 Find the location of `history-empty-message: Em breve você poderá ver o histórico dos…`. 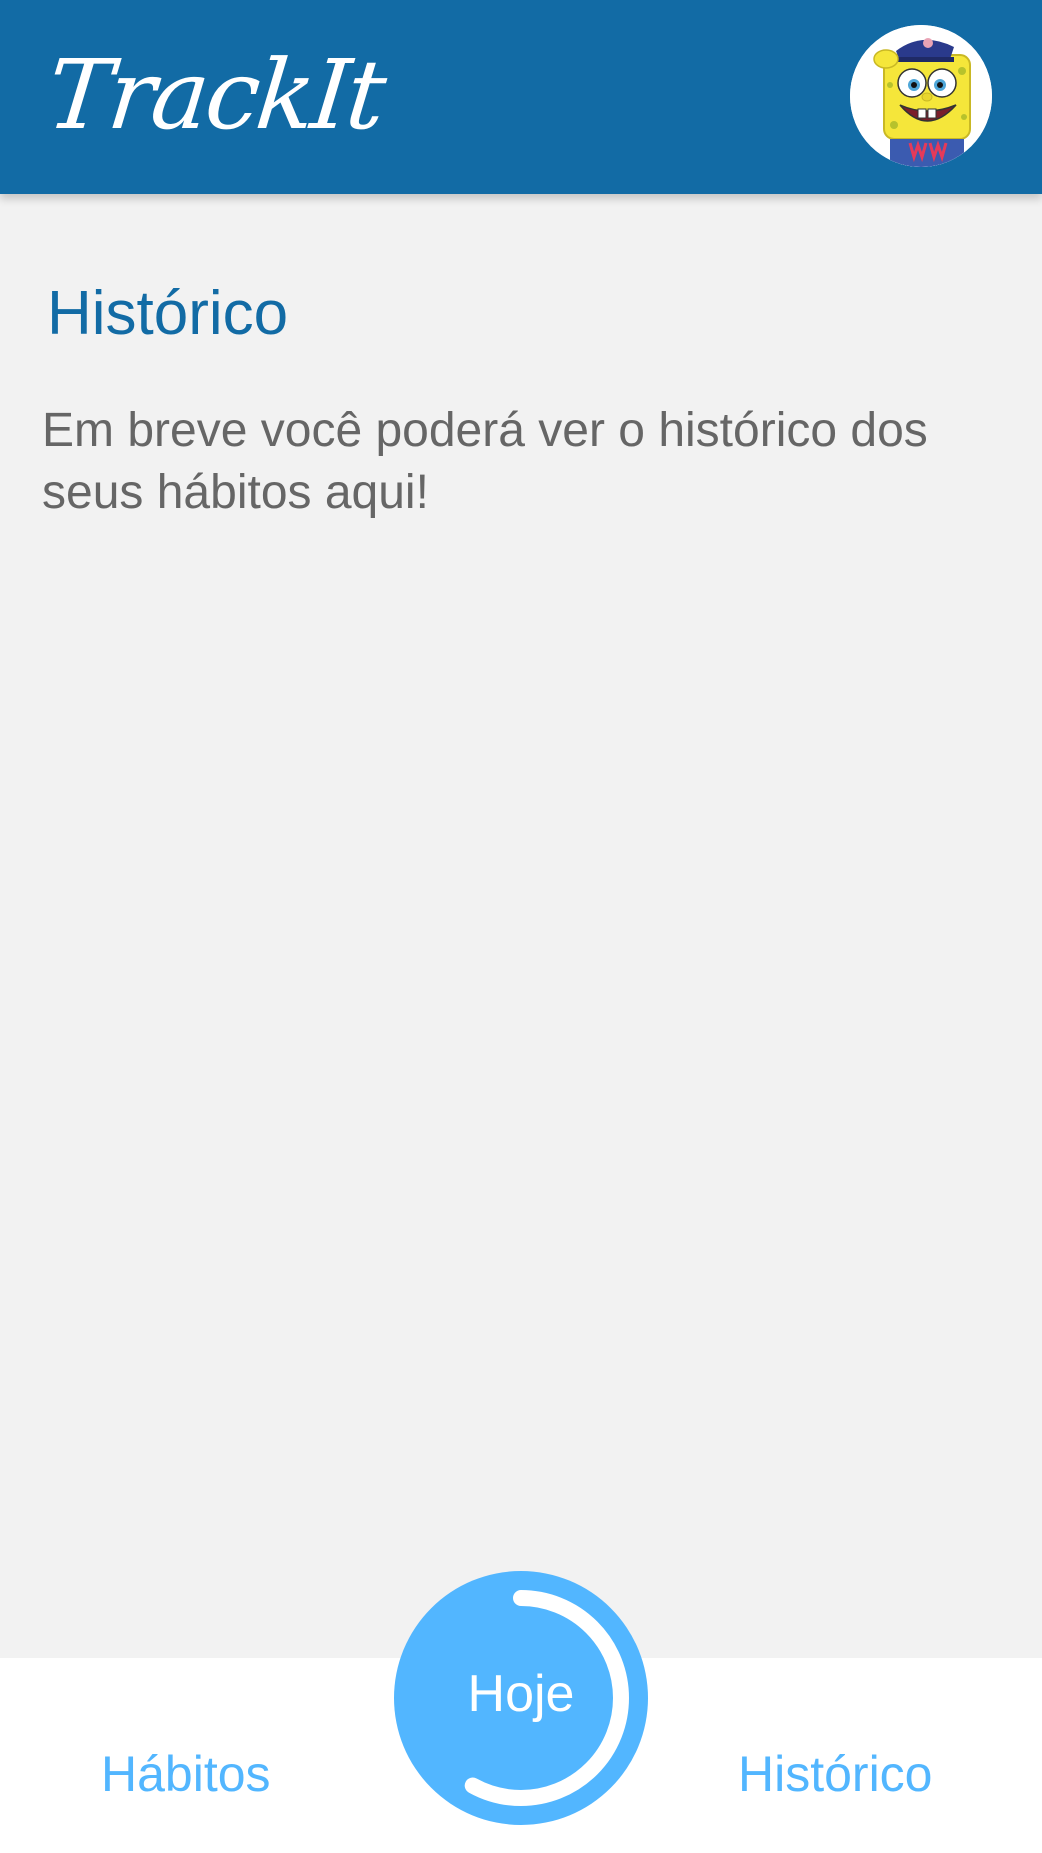

history-empty-message: Em breve você poderá ver o histórico dos… is located at coordinates (485, 461).